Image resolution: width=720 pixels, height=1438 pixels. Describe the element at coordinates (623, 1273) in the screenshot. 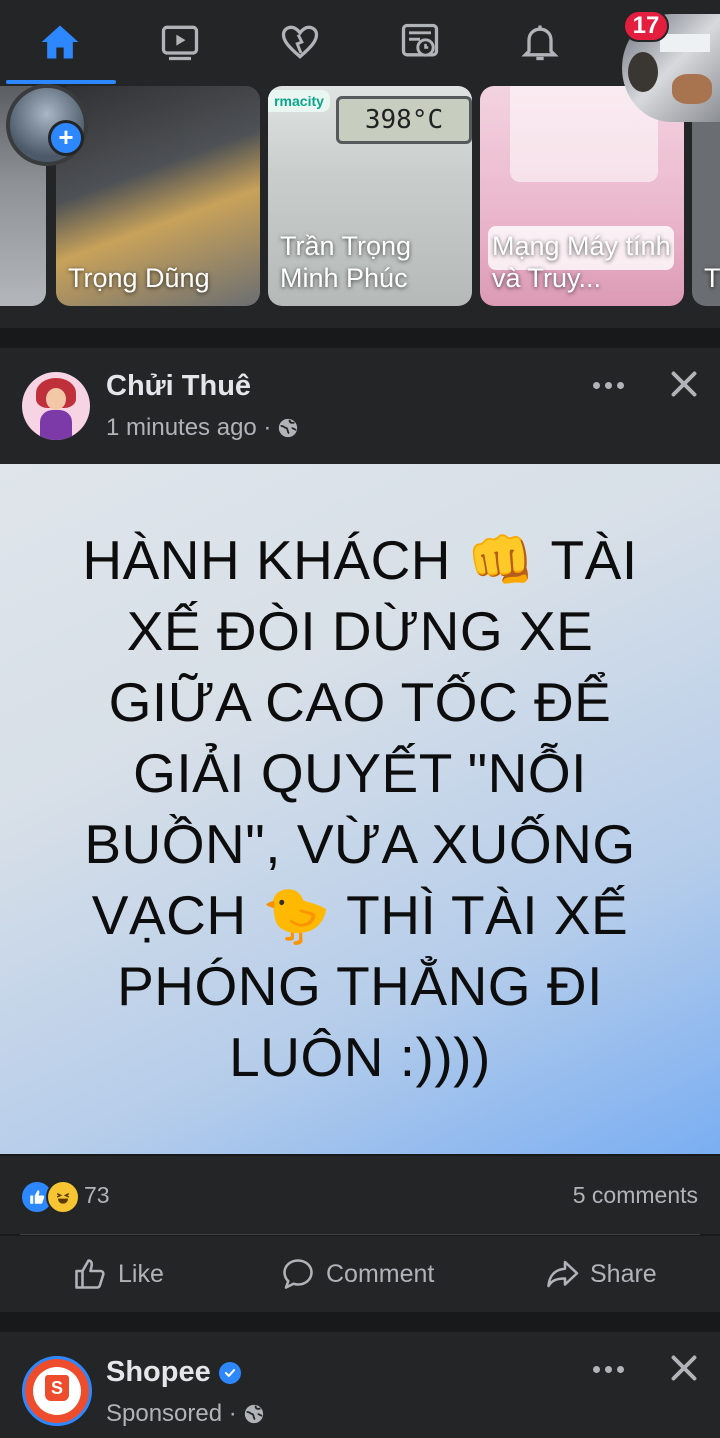

I see `share-label: Share` at that location.